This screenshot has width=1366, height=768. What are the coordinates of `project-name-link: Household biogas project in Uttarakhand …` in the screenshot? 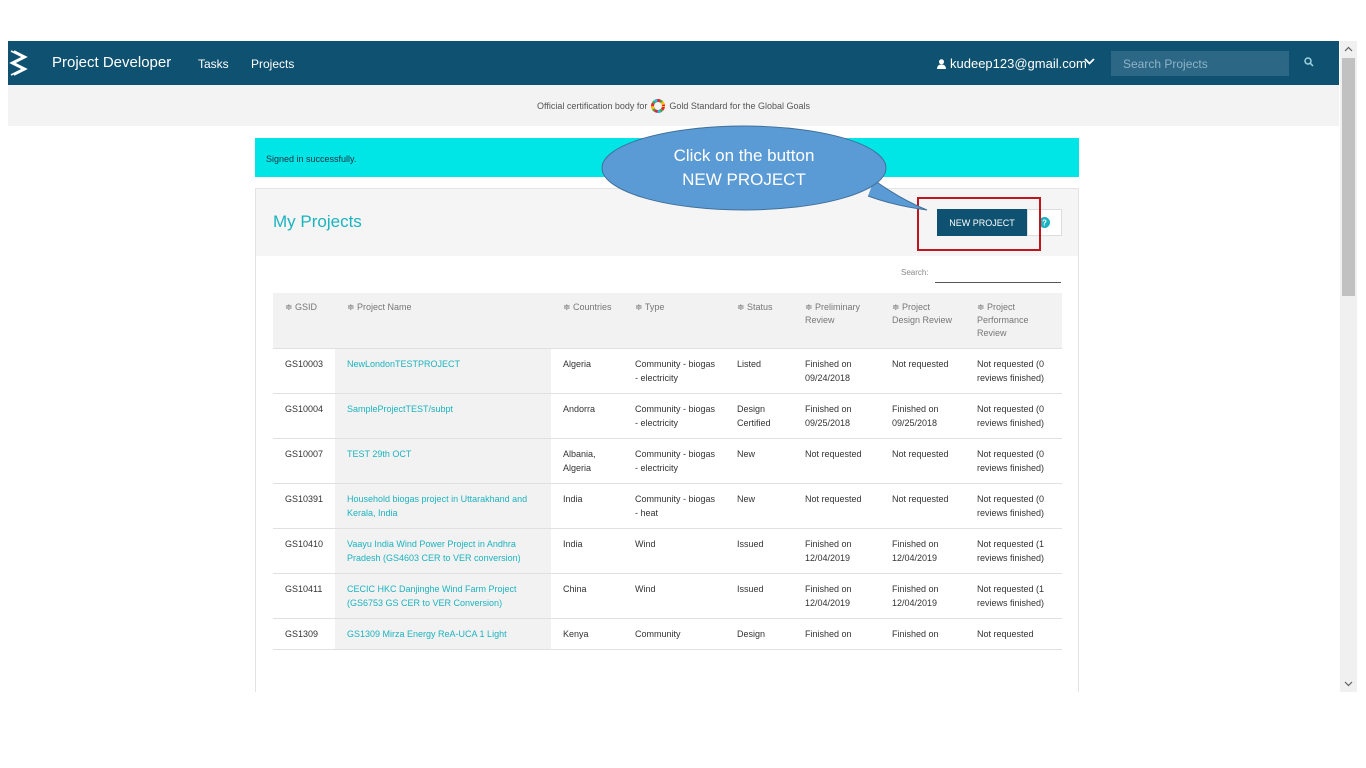 It's located at (437, 506).